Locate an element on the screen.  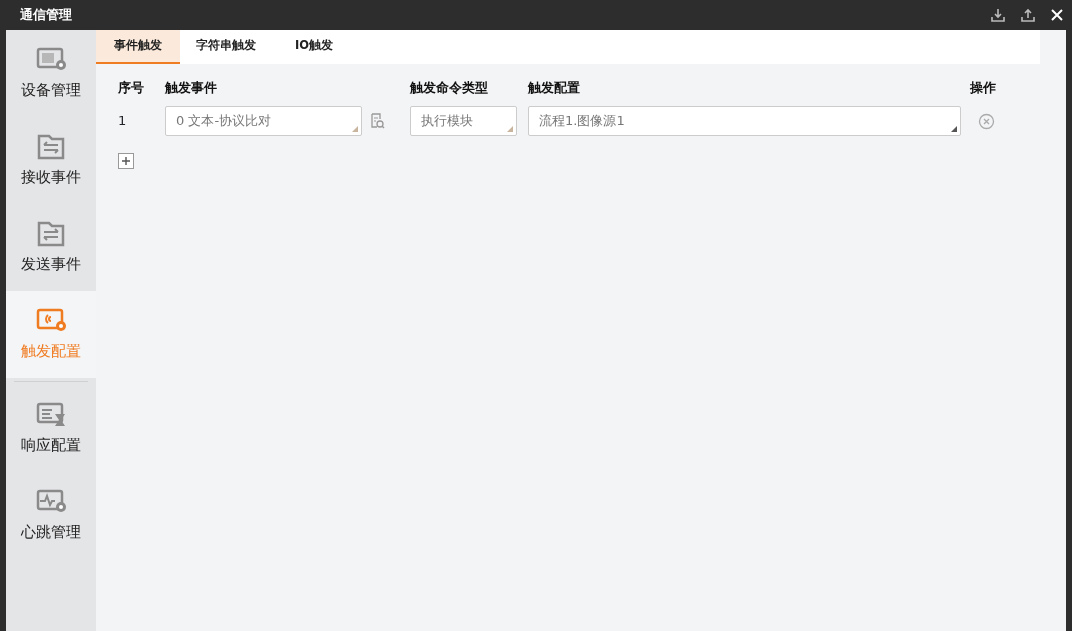
search-icon is located at coordinates (376, 120).